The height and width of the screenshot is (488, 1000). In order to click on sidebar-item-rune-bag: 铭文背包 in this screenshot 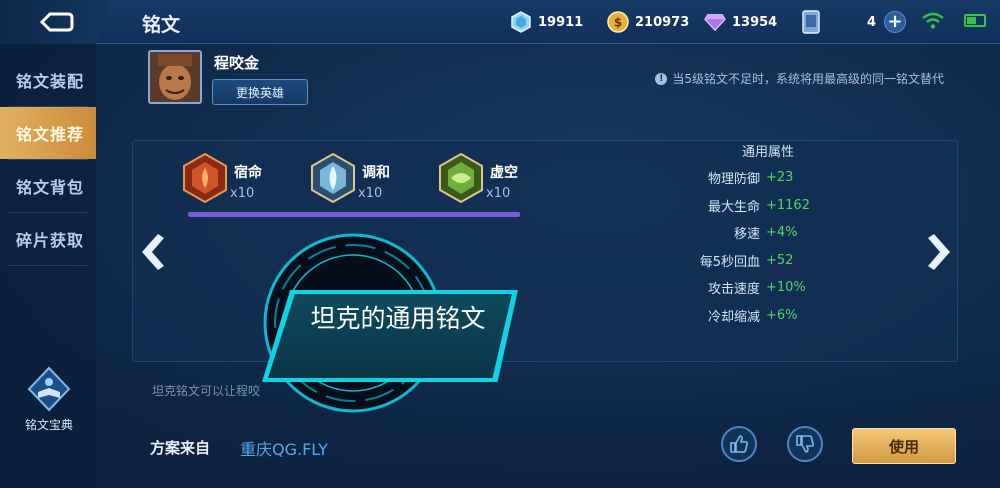, I will do `click(48, 186)`.